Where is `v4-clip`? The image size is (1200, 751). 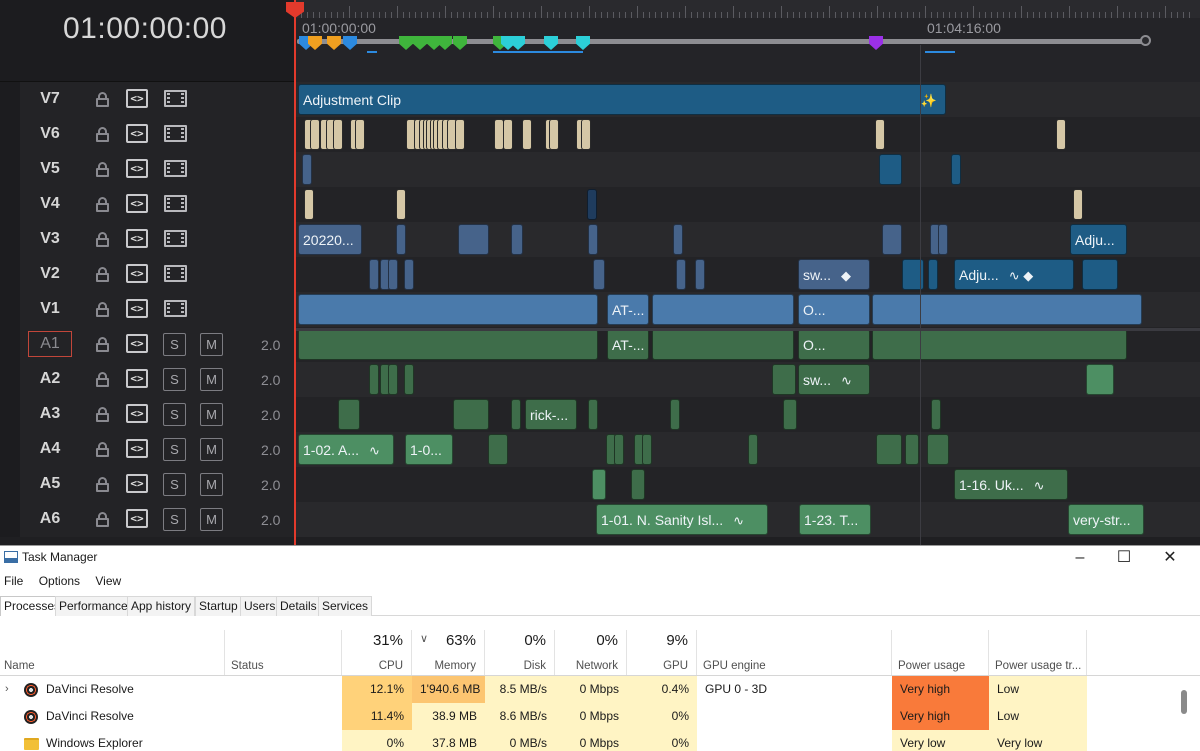 v4-clip is located at coordinates (1078, 204).